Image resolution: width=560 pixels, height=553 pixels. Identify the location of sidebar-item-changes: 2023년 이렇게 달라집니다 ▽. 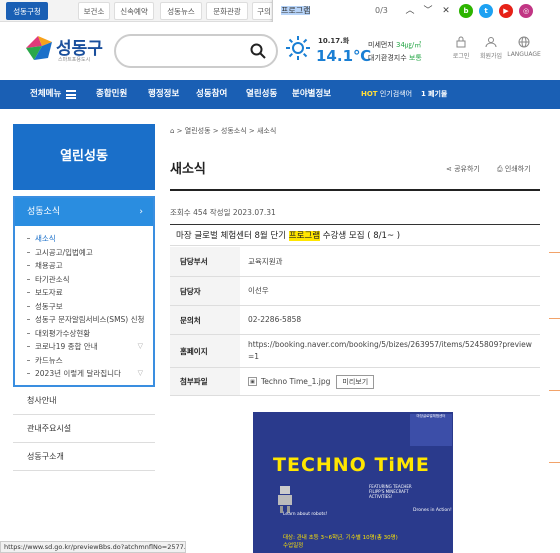
(86, 374).